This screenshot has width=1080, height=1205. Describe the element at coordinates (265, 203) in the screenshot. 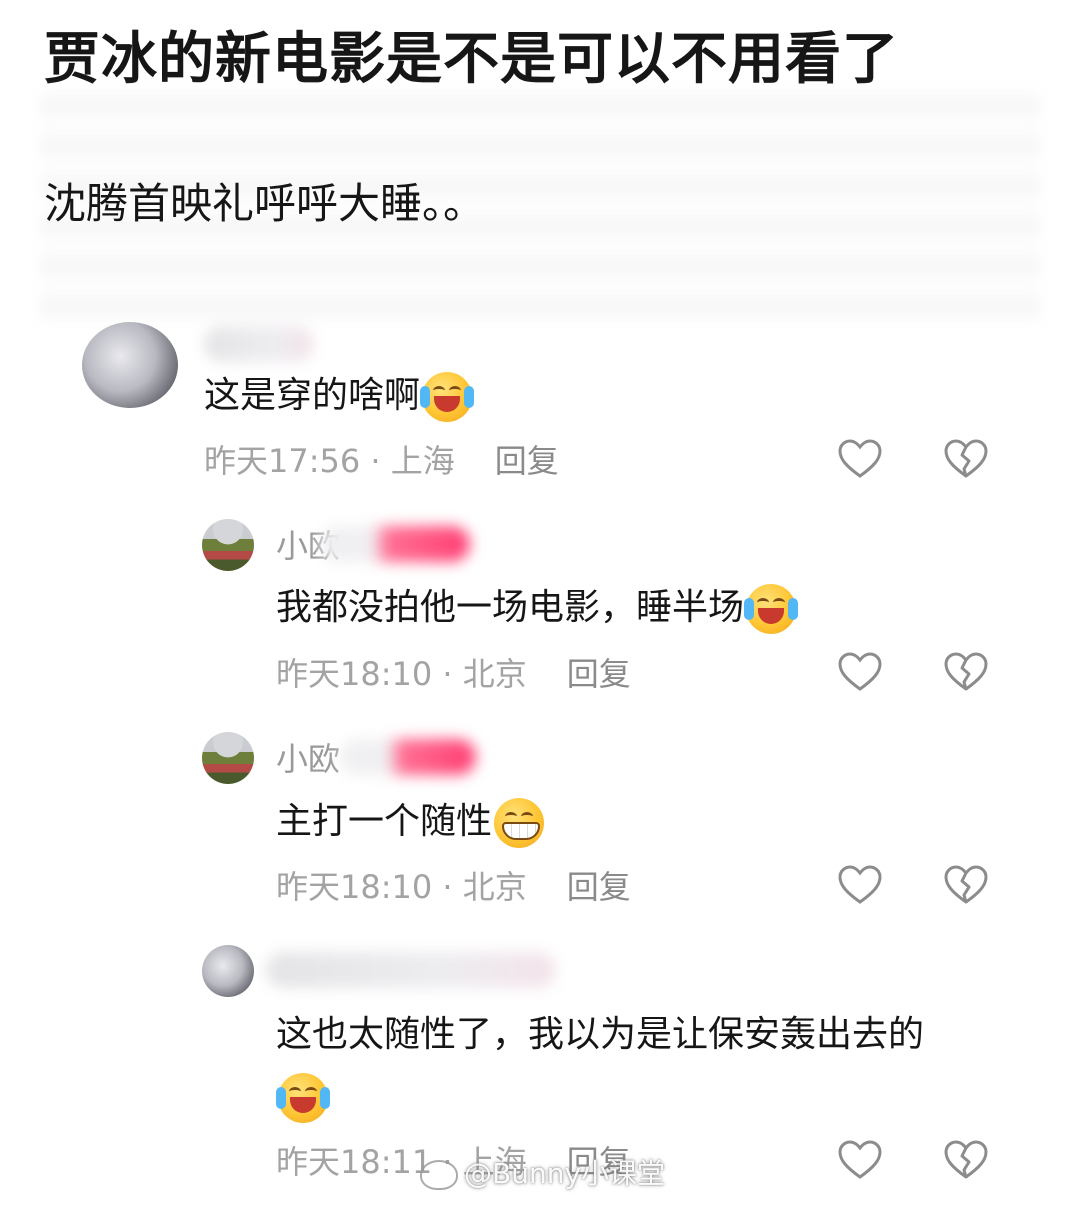

I see `post-body: 沈腾首映礼呼呼大睡。。` at that location.